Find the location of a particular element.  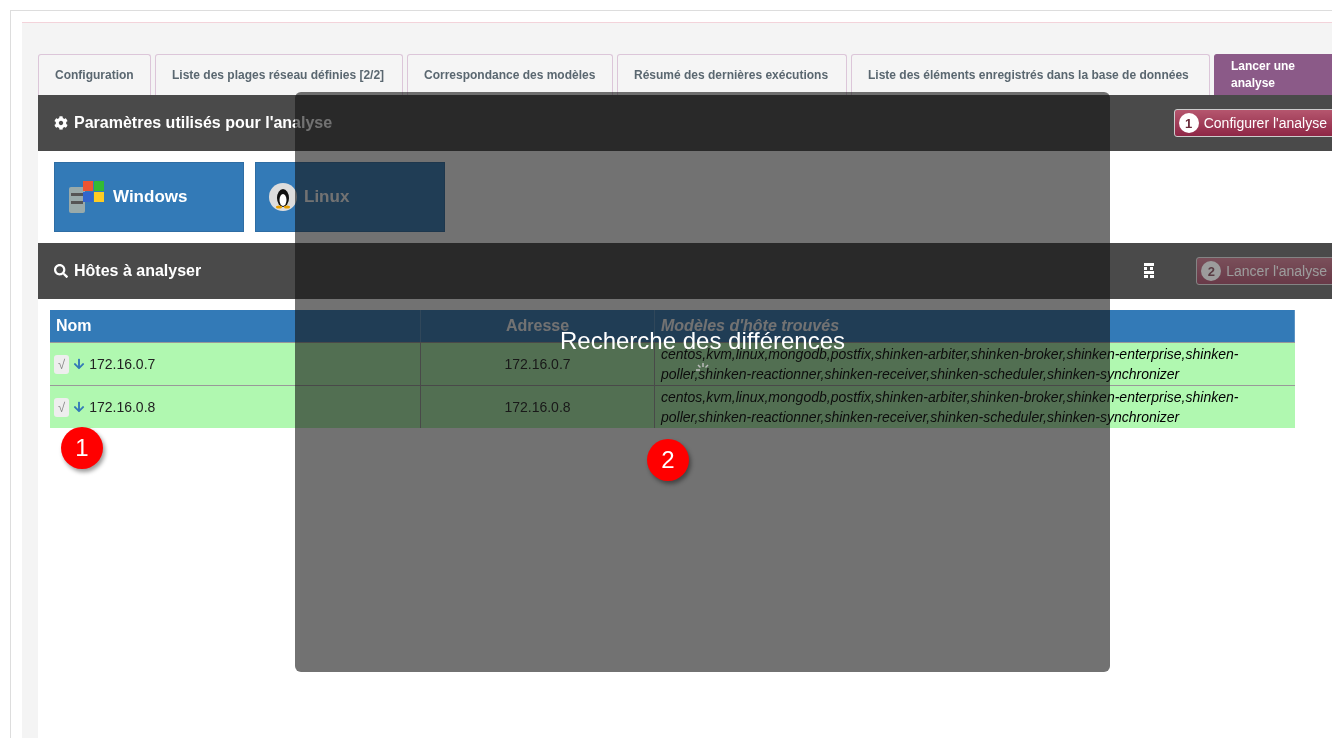

tab: Lancer une analyse is located at coordinates (1273, 74).